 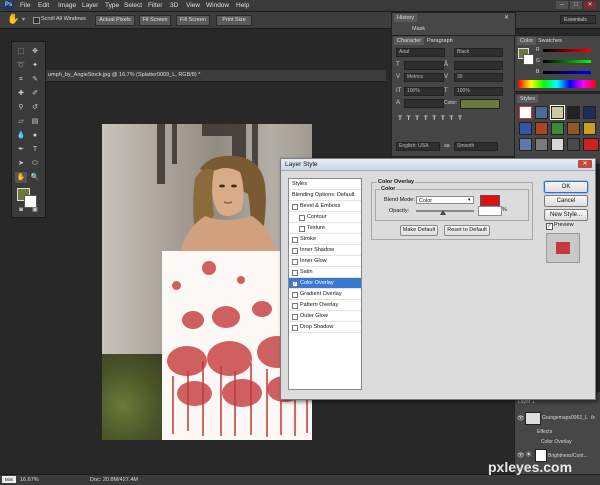 What do you see at coordinates (325, 217) in the screenshot?
I see `style-list-item: Contour` at bounding box center [325, 217].